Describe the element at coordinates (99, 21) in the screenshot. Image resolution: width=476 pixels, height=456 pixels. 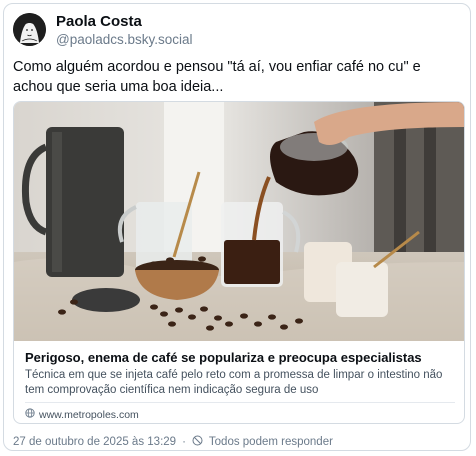
I see `author-name: Paola Costa` at that location.